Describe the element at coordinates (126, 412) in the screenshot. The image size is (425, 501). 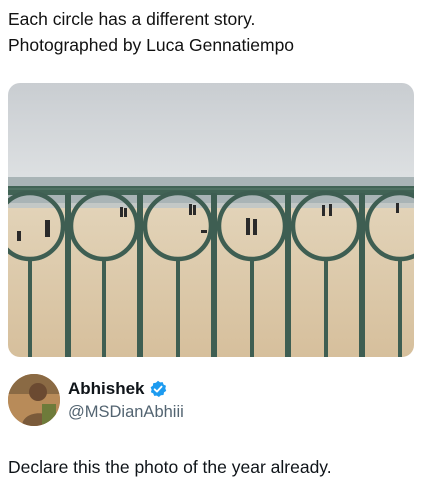
I see `author-handle: @MSDianAbhiii` at that location.